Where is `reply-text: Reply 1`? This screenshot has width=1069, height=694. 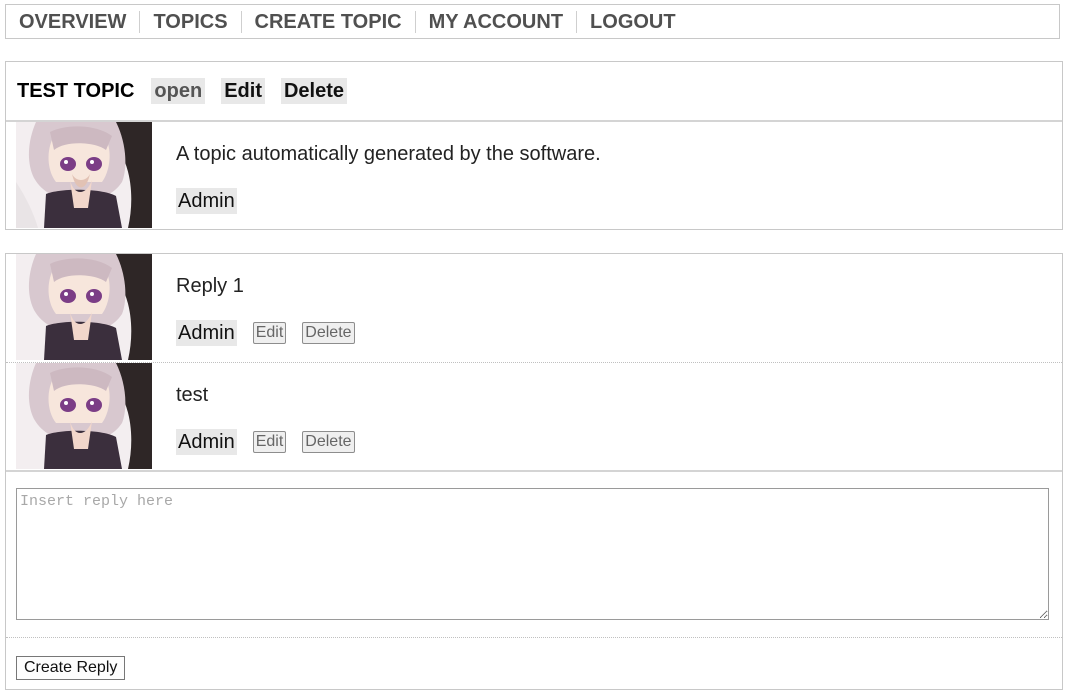 reply-text: Reply 1 is located at coordinates (210, 286).